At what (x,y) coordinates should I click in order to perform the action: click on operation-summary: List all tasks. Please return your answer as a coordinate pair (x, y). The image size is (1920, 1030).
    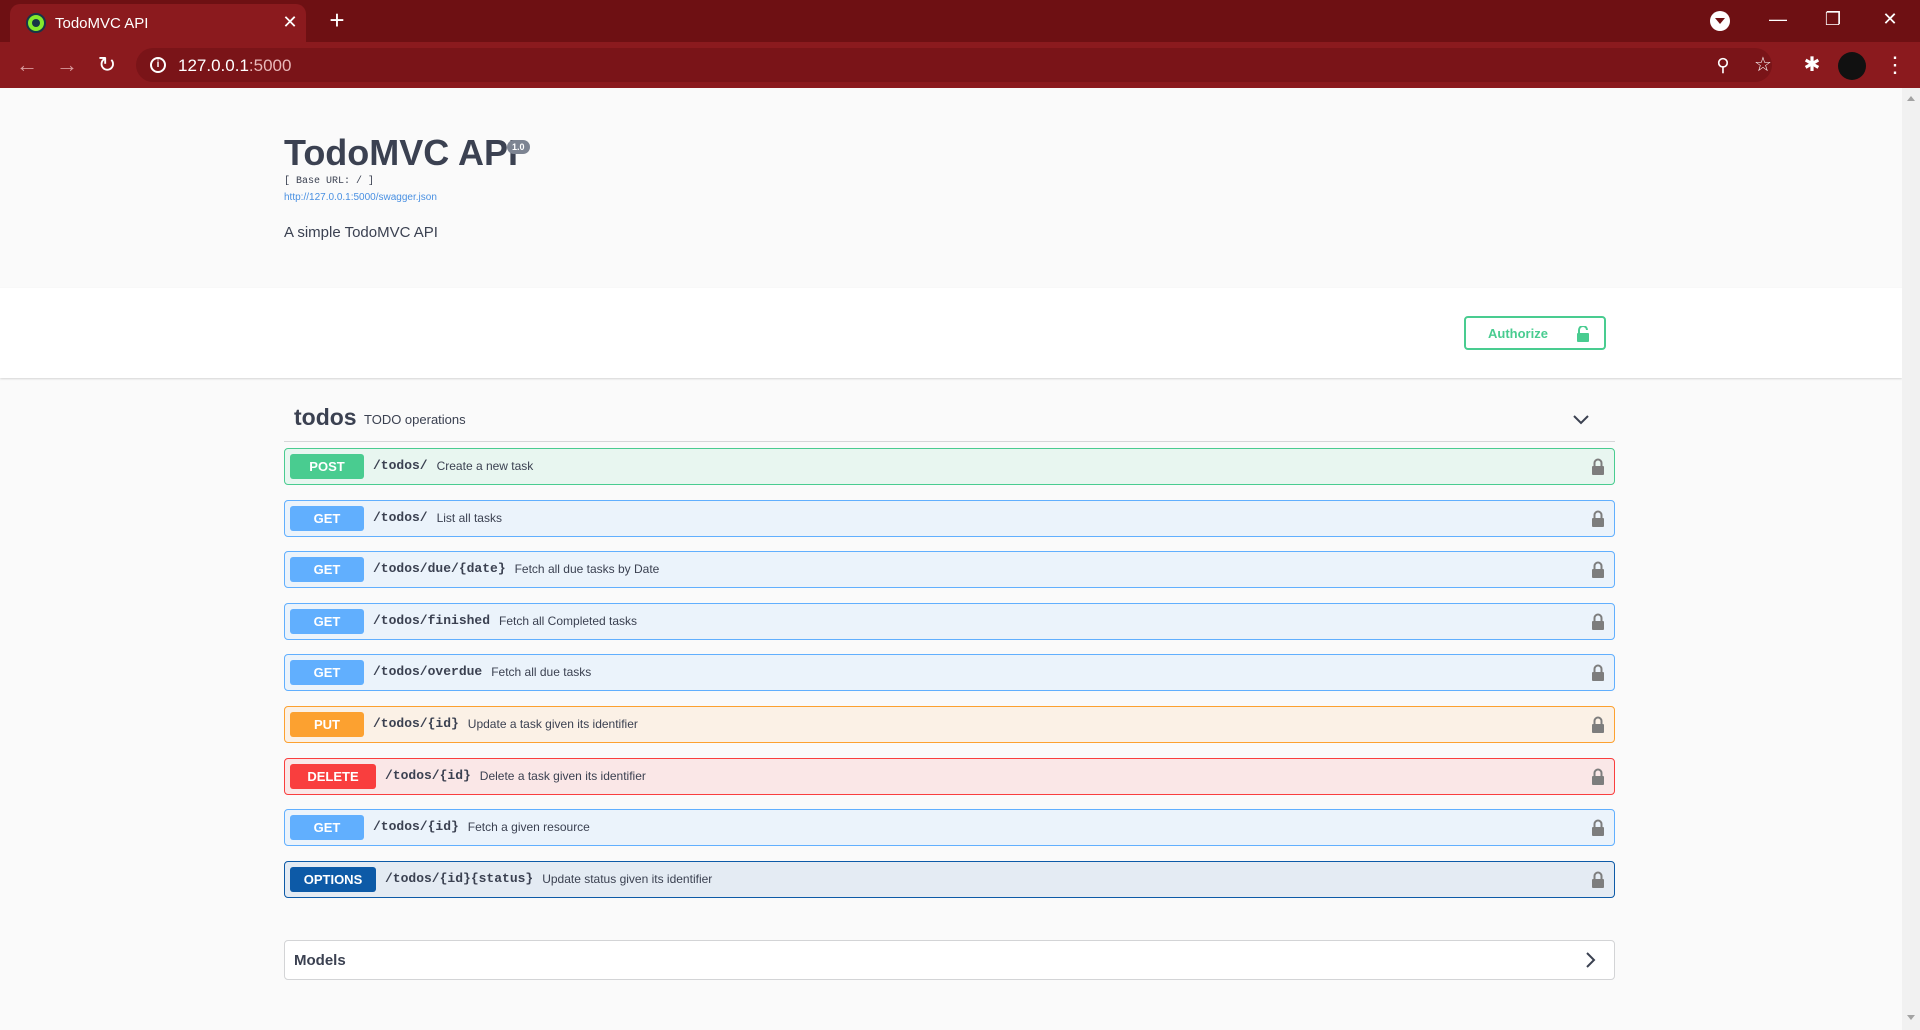
    Looking at the image, I should click on (469, 518).